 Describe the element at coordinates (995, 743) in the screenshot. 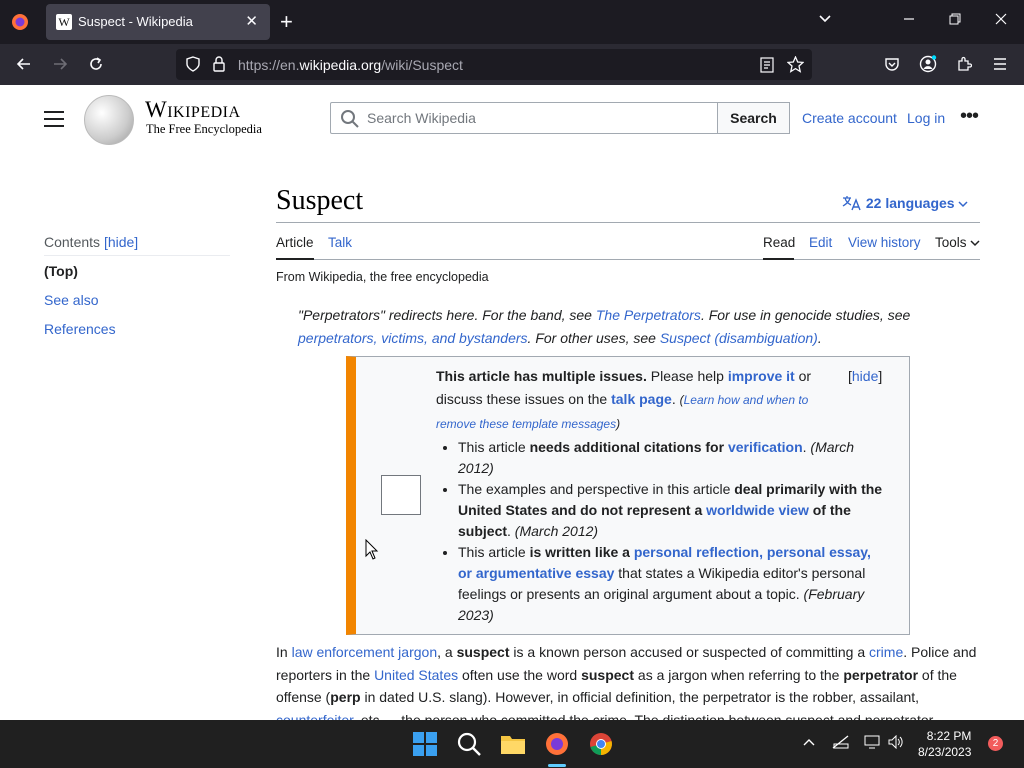

I see `notification-badge: 2` at that location.